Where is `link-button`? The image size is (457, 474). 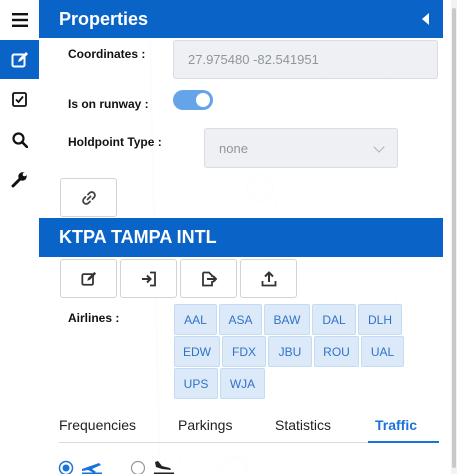
link-button is located at coordinates (88, 197).